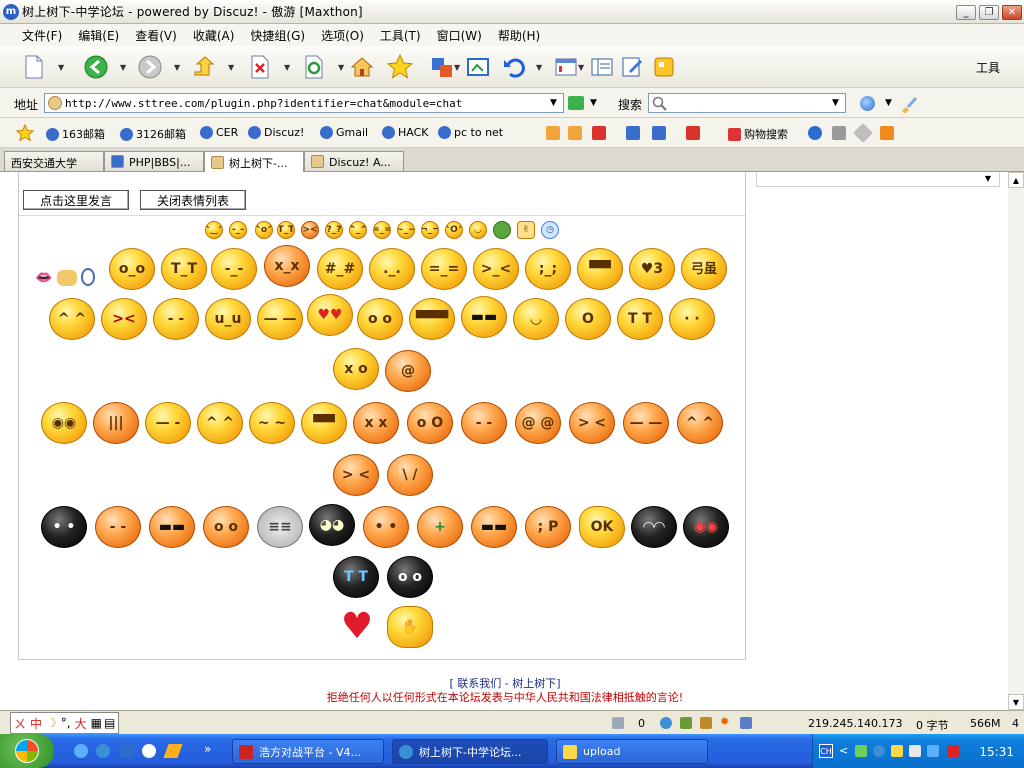 The image size is (1024, 768). What do you see at coordinates (34, 67) in the screenshot?
I see `new-page-icon` at bounding box center [34, 67].